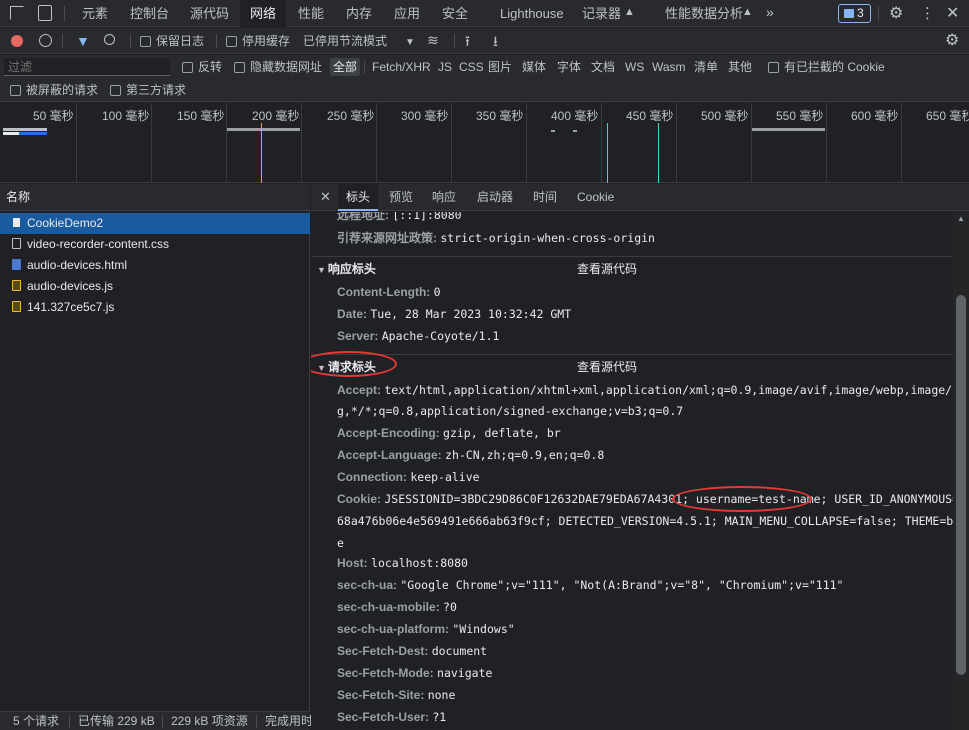  What do you see at coordinates (358, 197) in the screenshot?
I see `tab-headers: 标头` at bounding box center [358, 197].